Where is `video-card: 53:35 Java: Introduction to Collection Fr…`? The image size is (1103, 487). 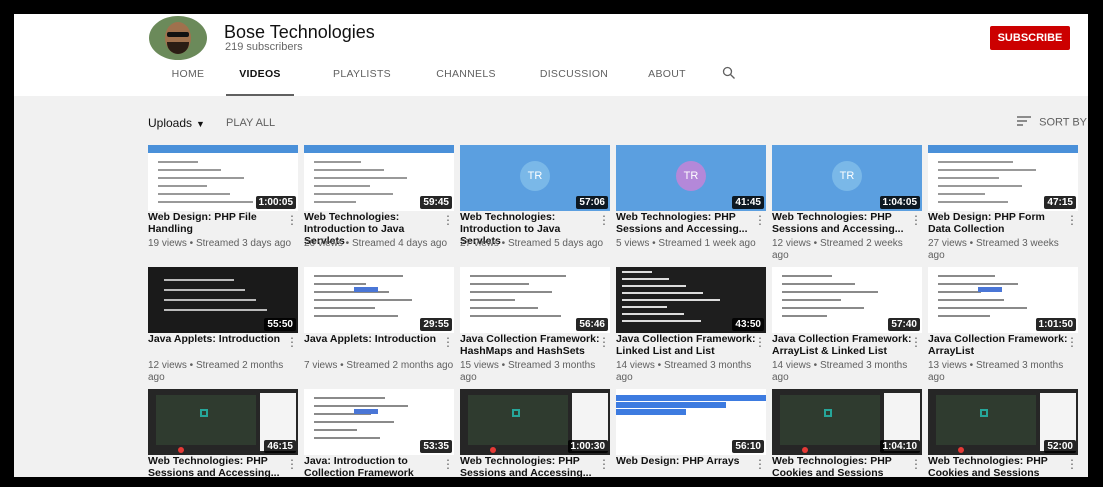 video-card: 53:35 Java: Introduction to Collection Fr… is located at coordinates (379, 433).